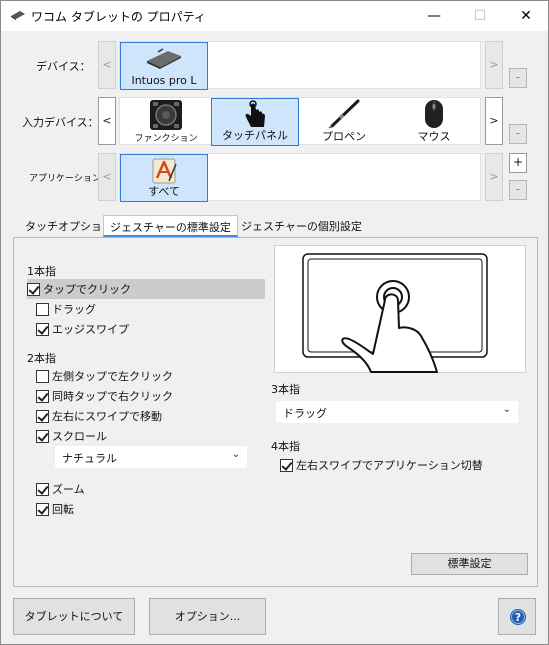  What do you see at coordinates (42, 329) in the screenshot?
I see `edge-swipe-checkbox` at bounding box center [42, 329].